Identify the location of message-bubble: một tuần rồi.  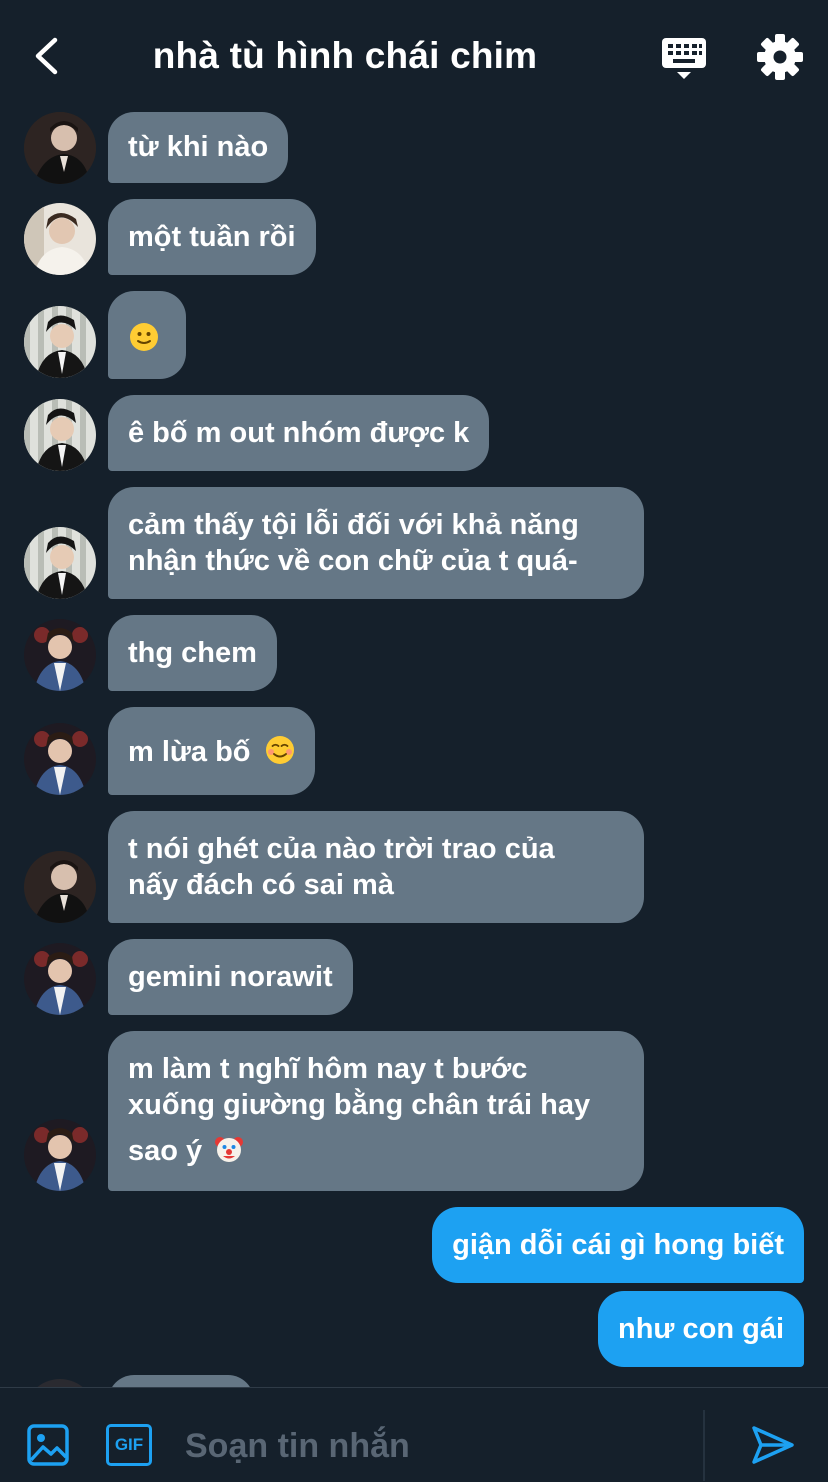
(212, 237).